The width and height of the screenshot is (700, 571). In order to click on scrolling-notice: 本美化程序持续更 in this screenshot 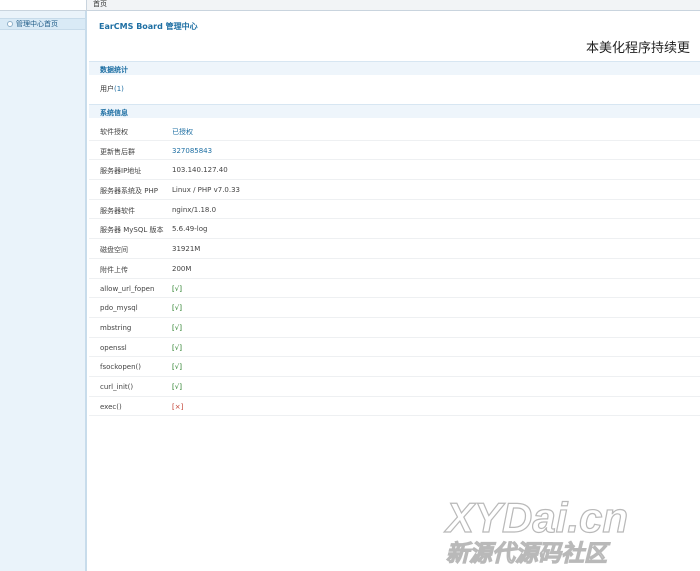, I will do `click(638, 48)`.